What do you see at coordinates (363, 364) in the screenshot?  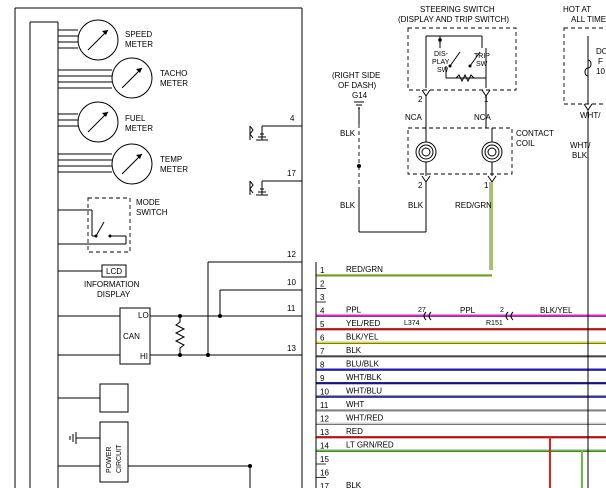 I see `connector-wire-label: BLU/BLK` at bounding box center [363, 364].